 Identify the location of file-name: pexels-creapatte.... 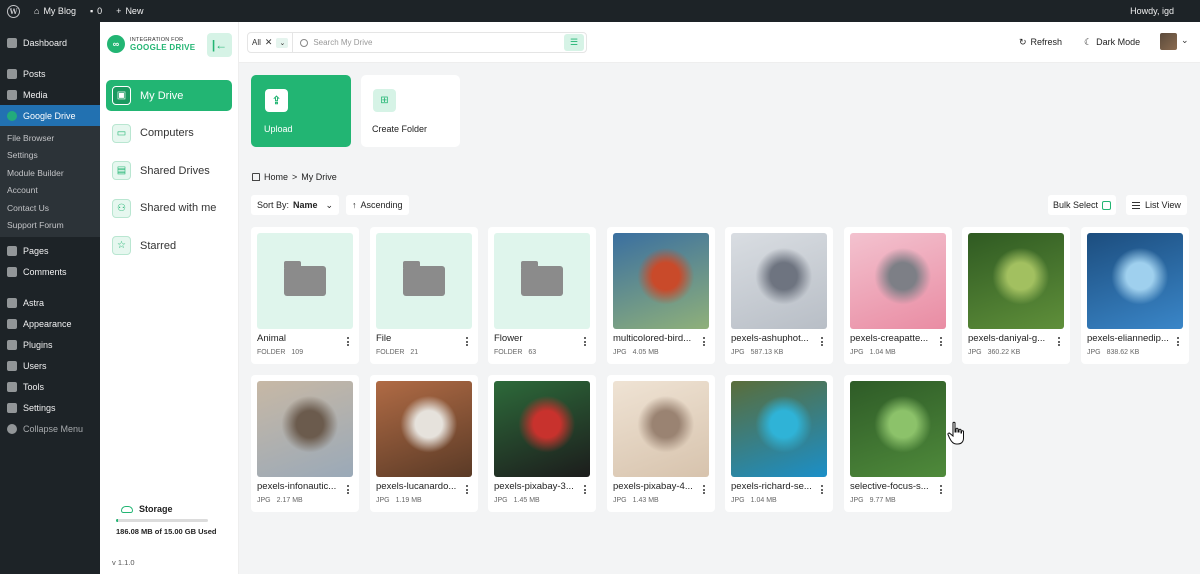
(889, 338).